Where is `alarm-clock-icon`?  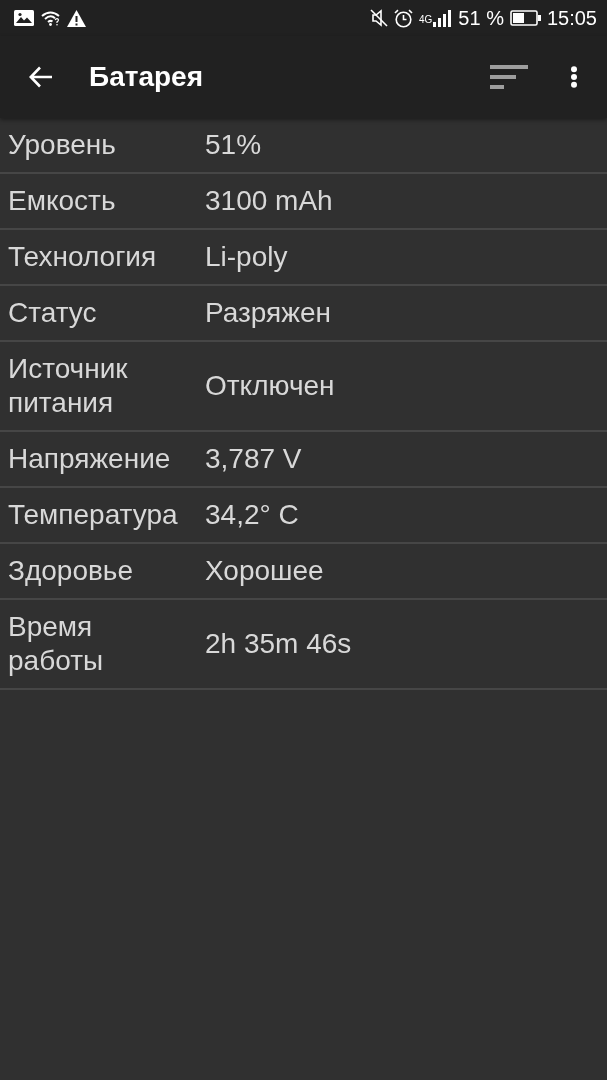 alarm-clock-icon is located at coordinates (403, 18).